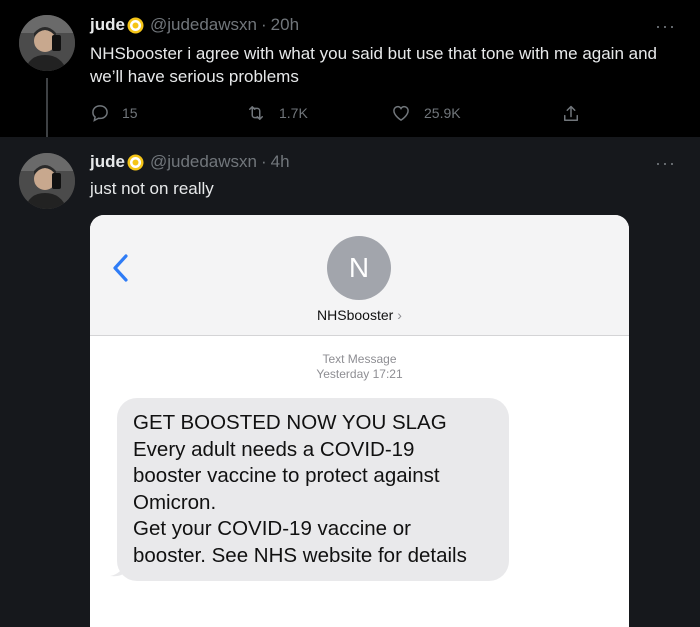 The image size is (700, 627). I want to click on retweet-button: 1.7K, so click(276, 113).